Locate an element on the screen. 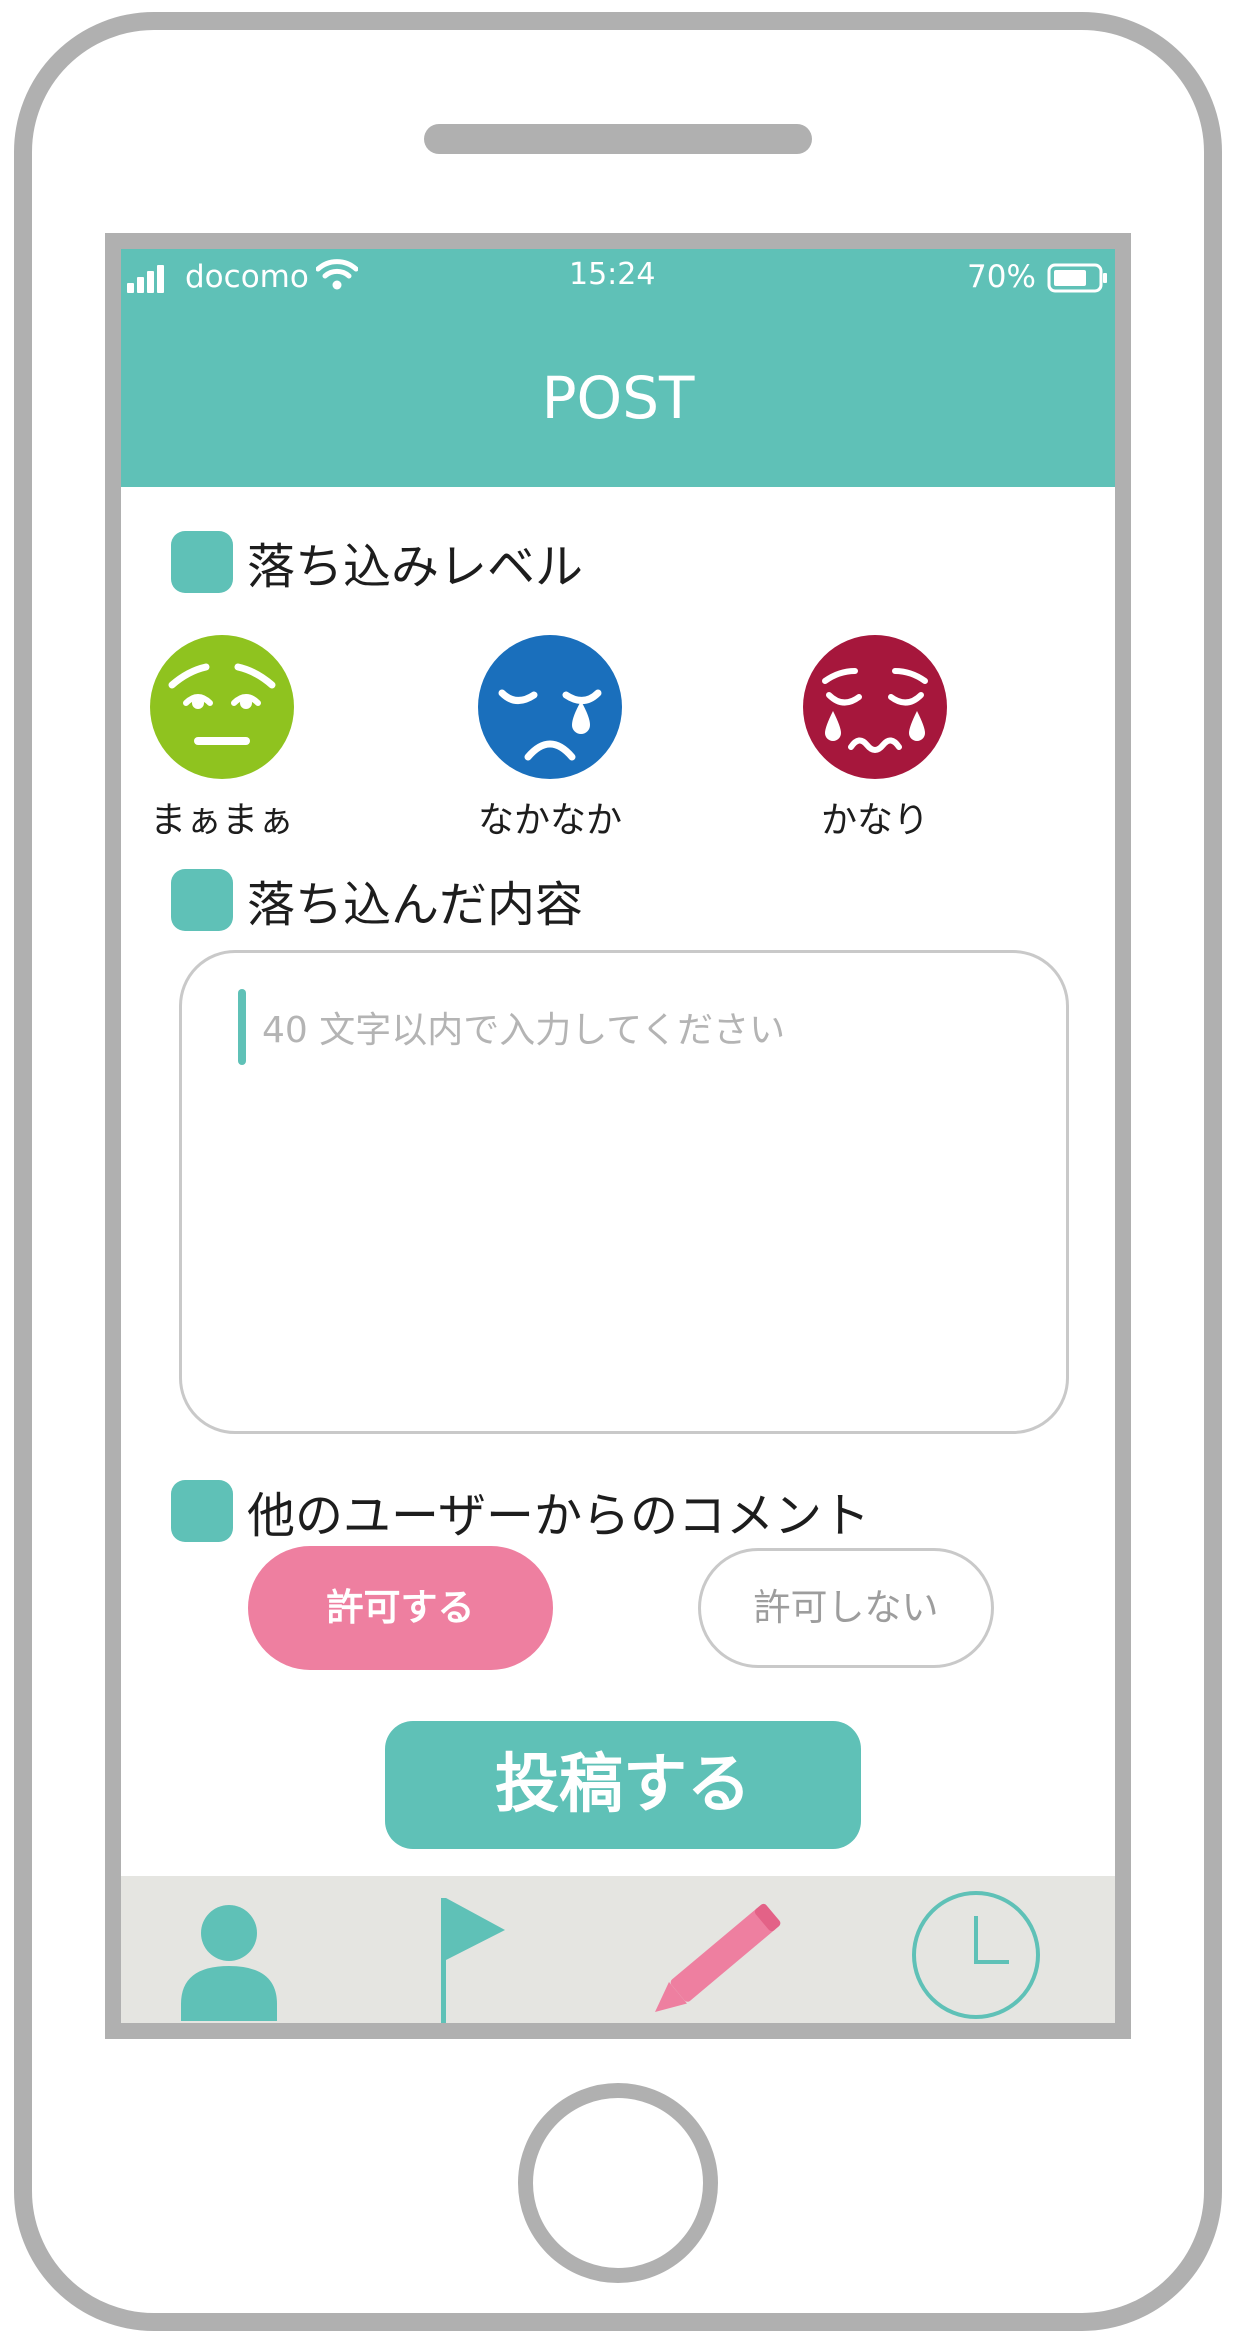  battery-percentage: 70% is located at coordinates (1001, 277).